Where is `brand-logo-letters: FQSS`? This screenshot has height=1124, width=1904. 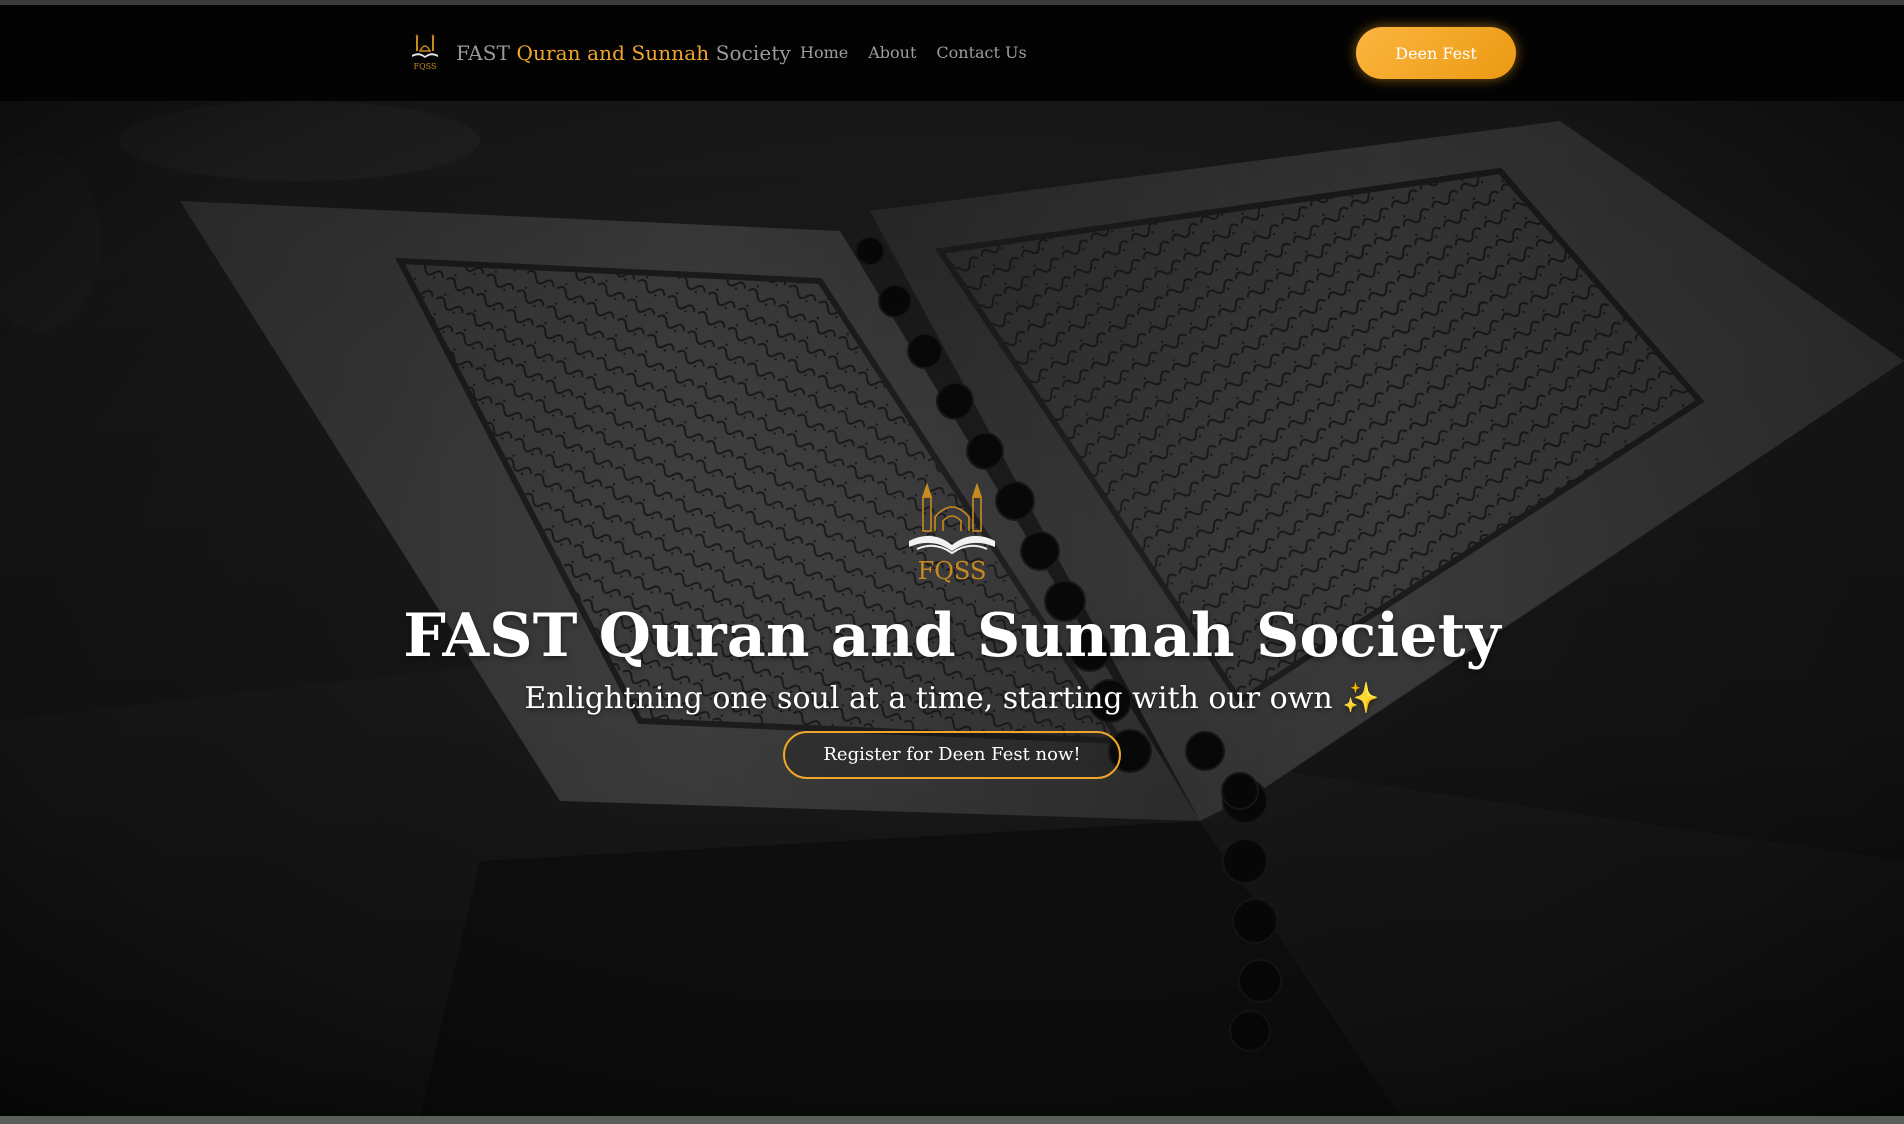
brand-logo-letters: FQSS is located at coordinates (425, 66).